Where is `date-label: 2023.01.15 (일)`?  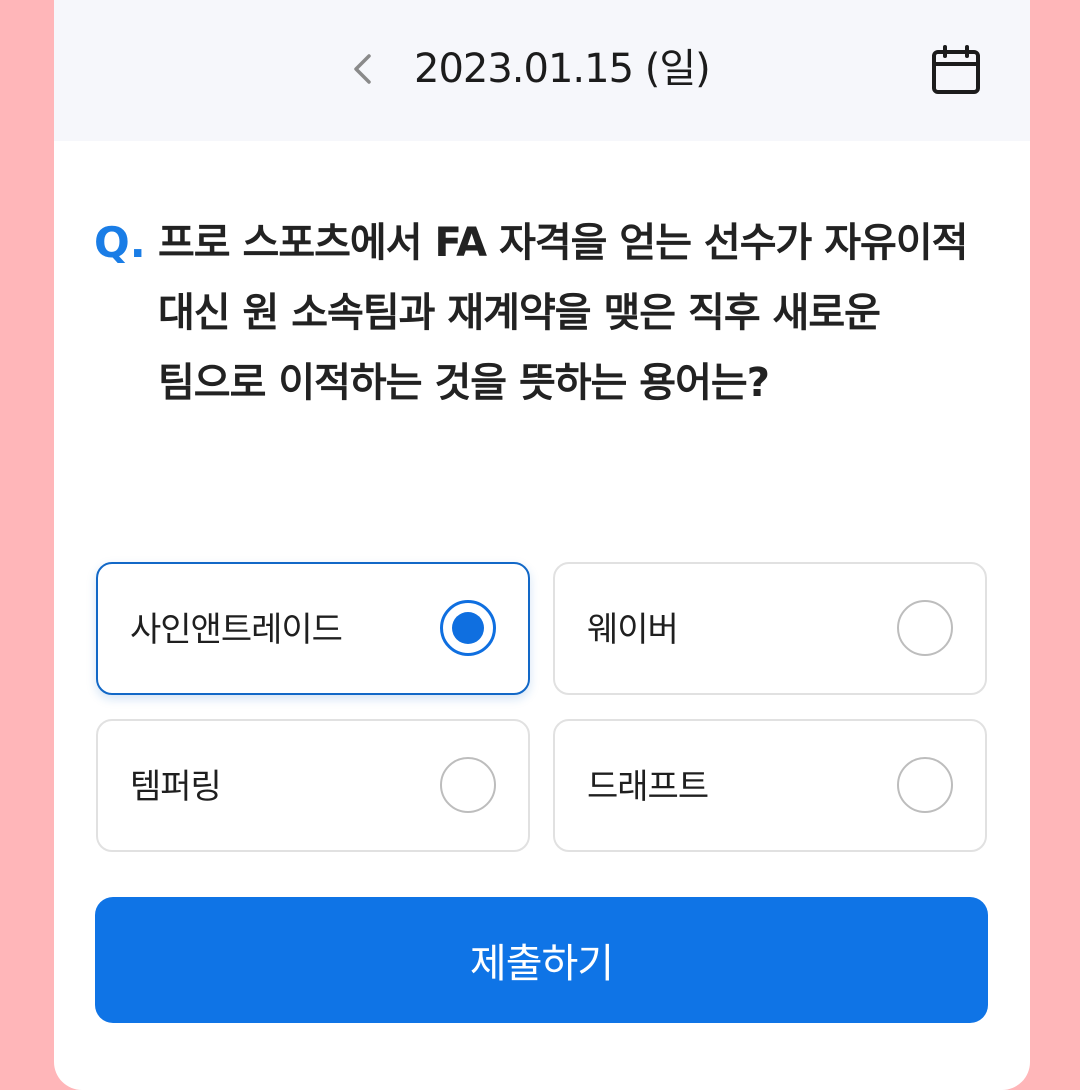
date-label: 2023.01.15 (일) is located at coordinates (562, 69).